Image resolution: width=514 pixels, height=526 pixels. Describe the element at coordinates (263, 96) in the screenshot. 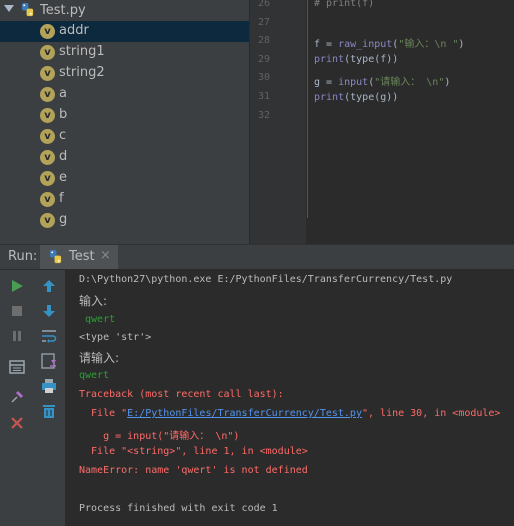

I see `line-number: 31` at that location.